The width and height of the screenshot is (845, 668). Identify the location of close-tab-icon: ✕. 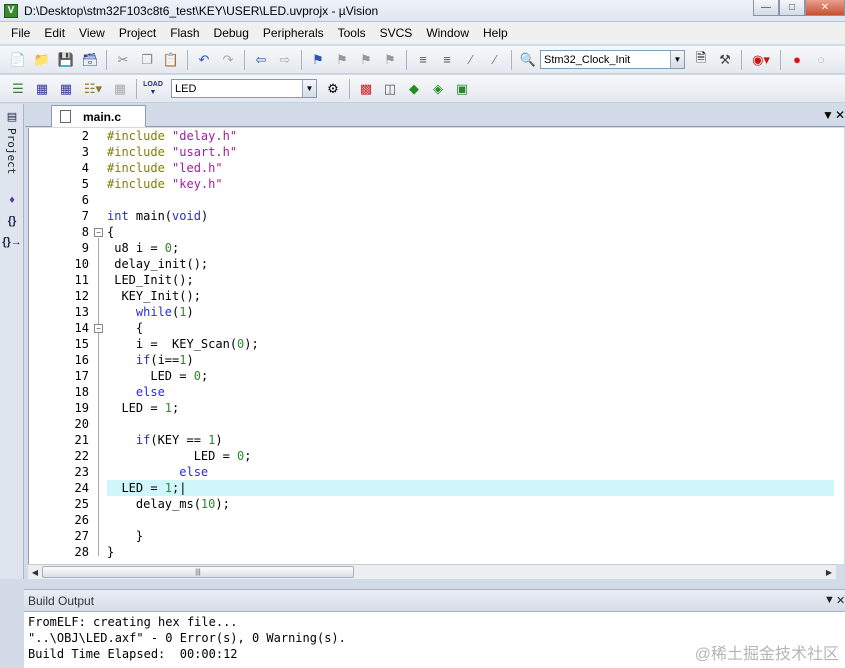
(840, 115).